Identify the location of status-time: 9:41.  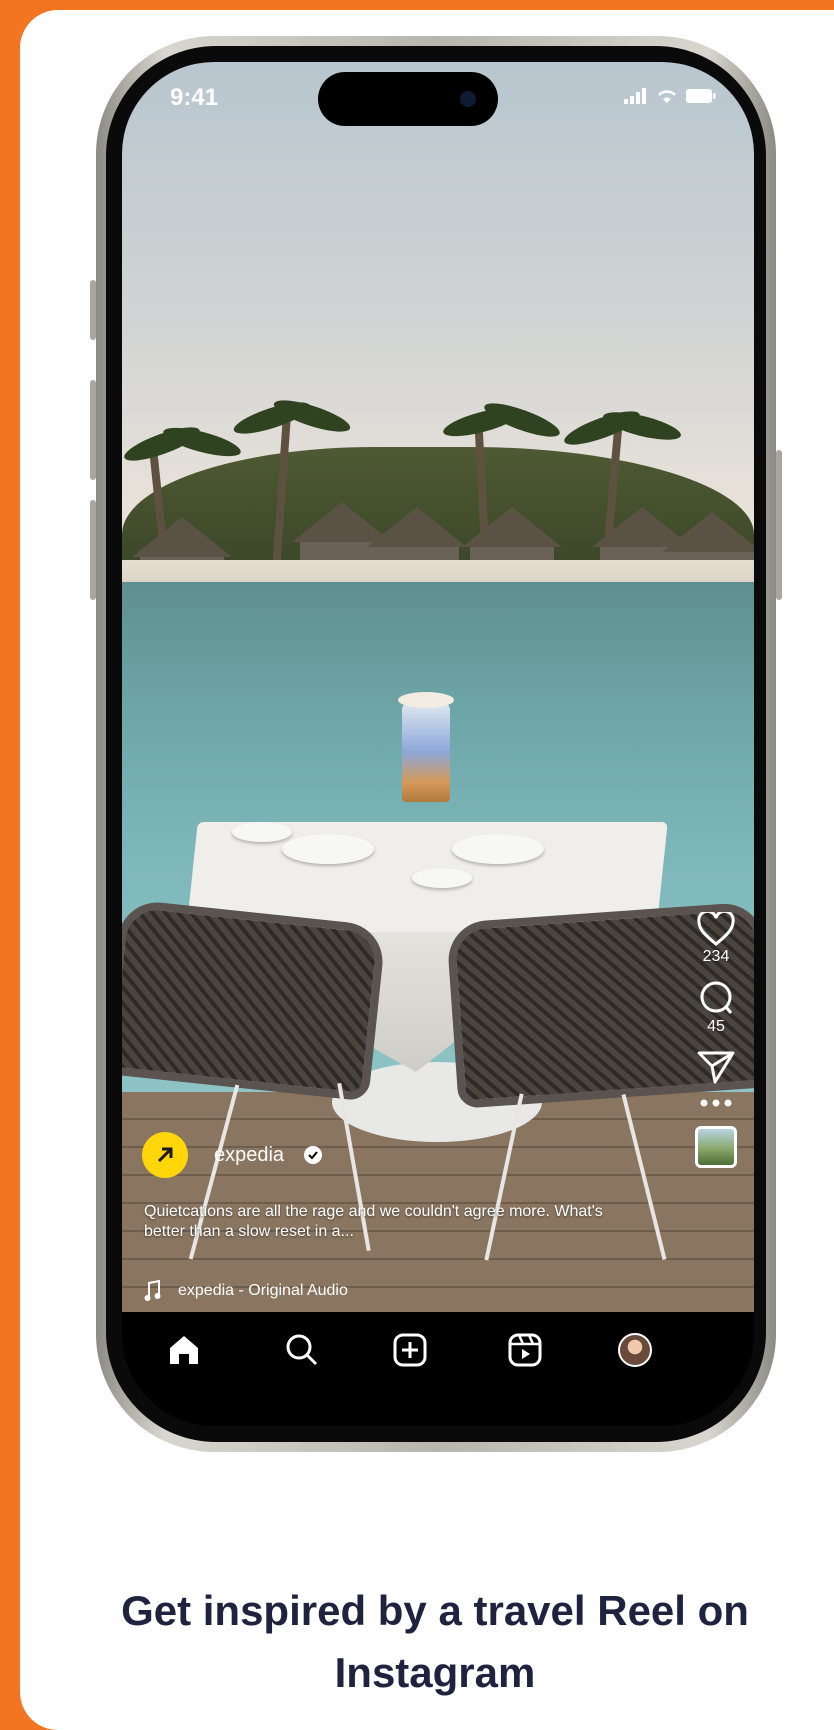
(194, 97).